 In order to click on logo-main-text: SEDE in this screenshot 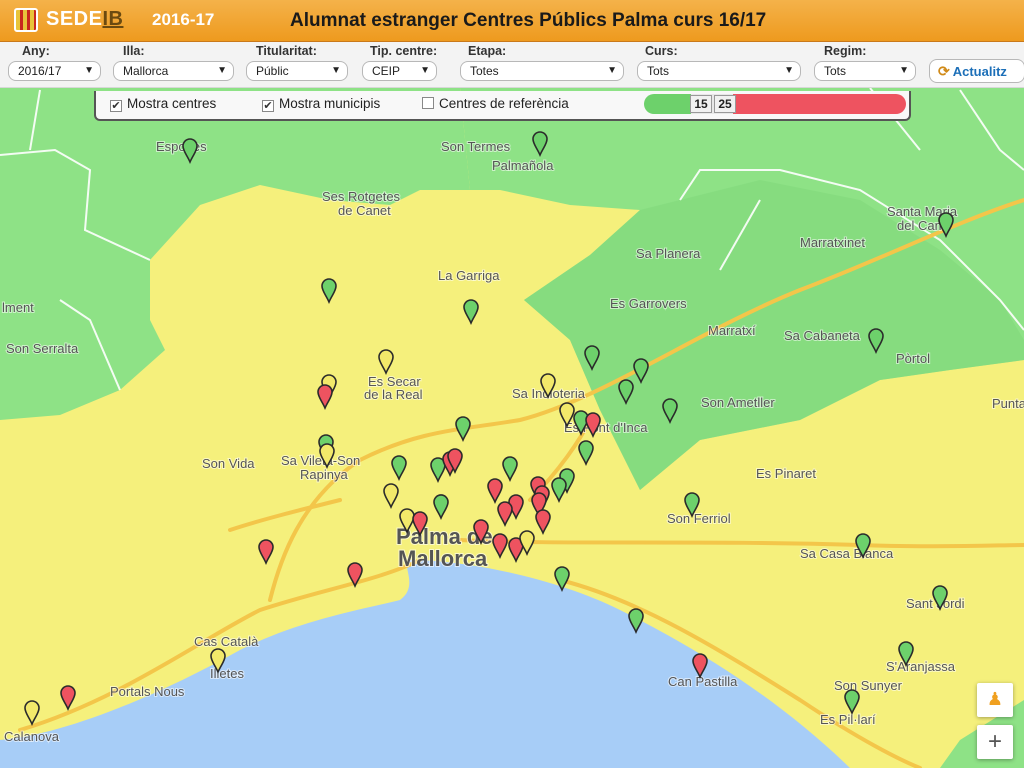, I will do `click(74, 19)`.